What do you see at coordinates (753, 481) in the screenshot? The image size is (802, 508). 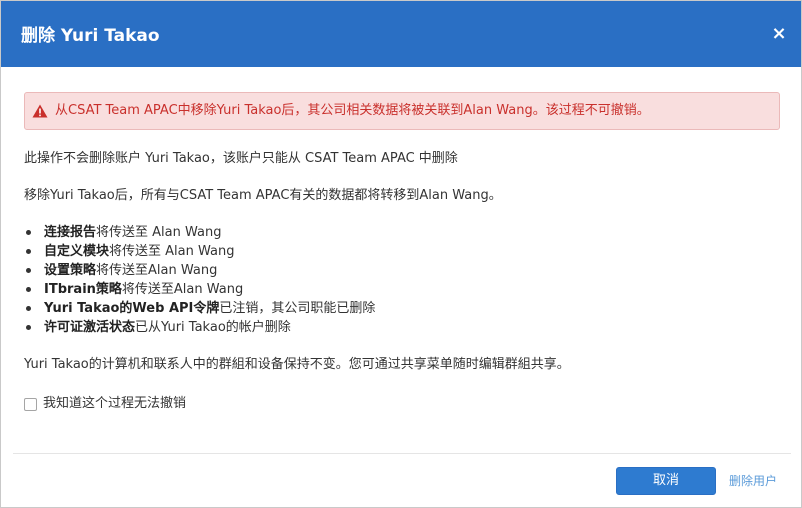 I see `delete-user-button: 删除用户` at bounding box center [753, 481].